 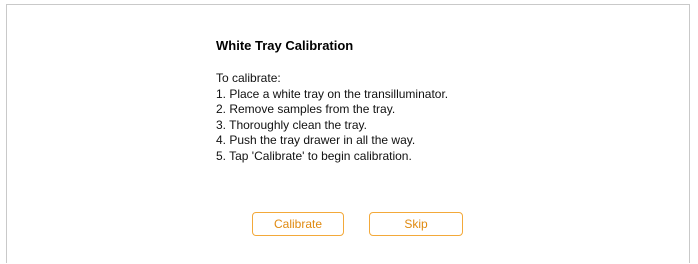 What do you see at coordinates (291, 124) in the screenshot?
I see `instruction-step-3: 3. Thoroughly clean the tray.` at bounding box center [291, 124].